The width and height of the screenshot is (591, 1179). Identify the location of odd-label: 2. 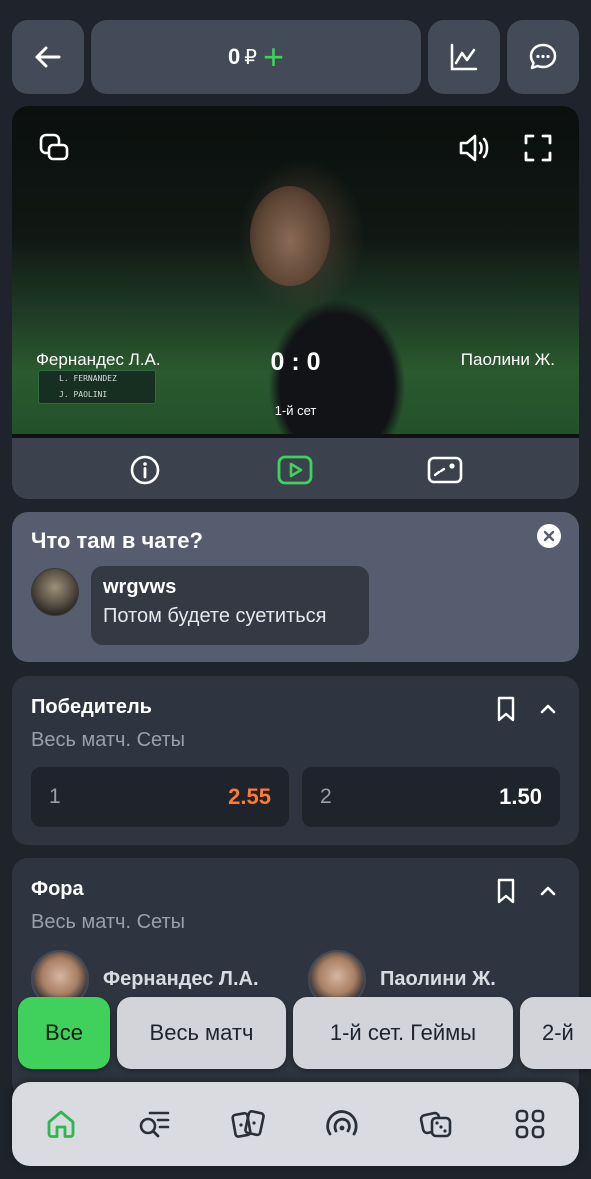
(326, 796).